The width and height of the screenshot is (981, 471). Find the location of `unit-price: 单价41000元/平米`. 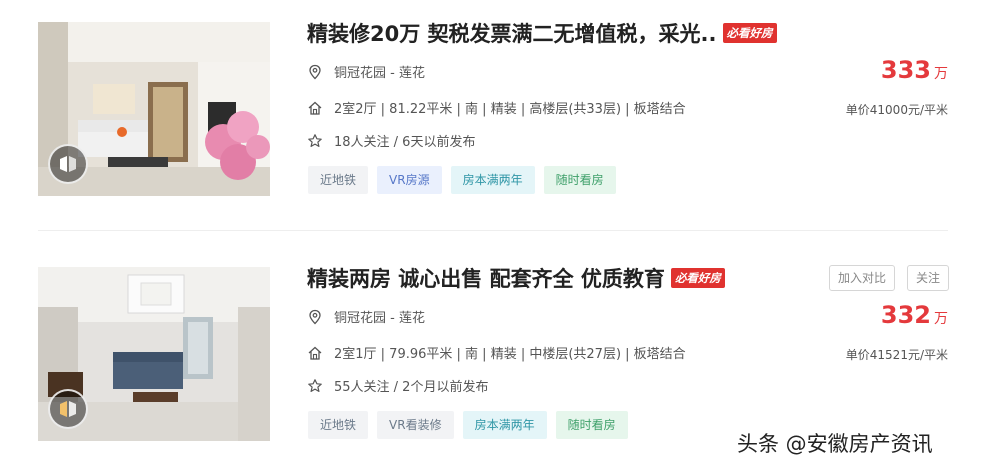

unit-price: 单价41000元/平米 is located at coordinates (896, 110).